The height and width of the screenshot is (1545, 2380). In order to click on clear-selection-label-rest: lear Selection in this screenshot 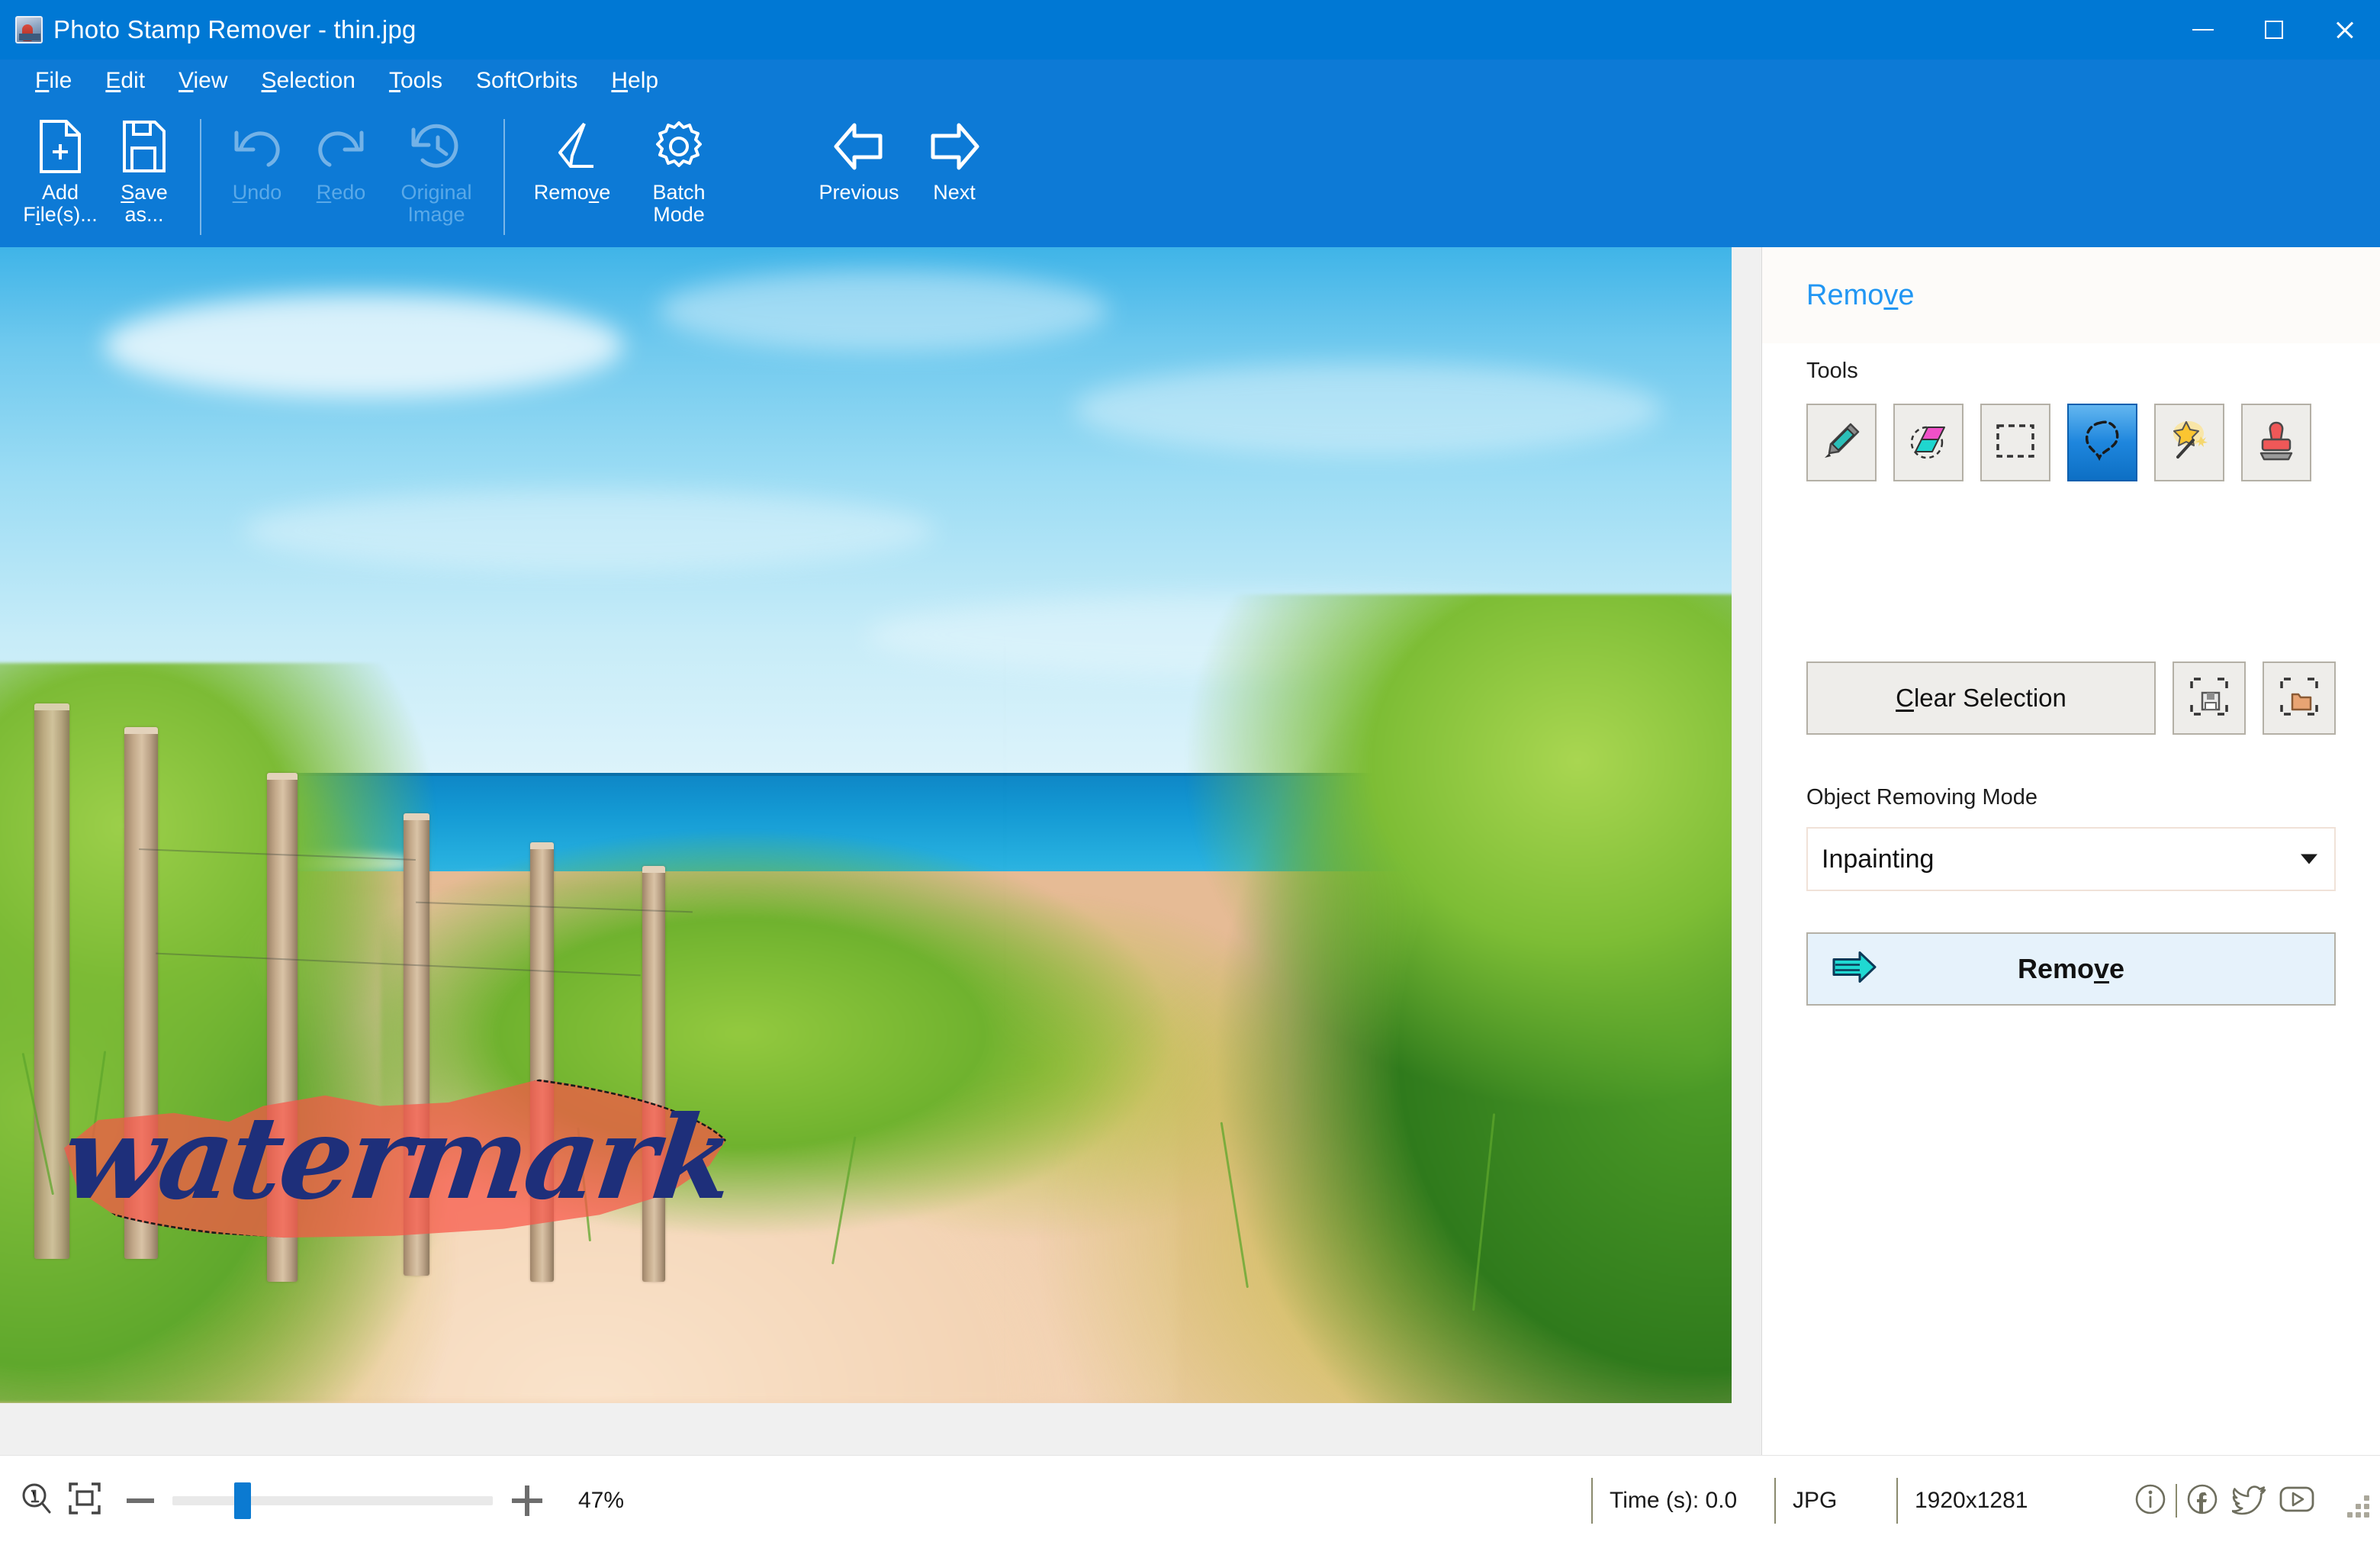, I will do `click(1989, 698)`.